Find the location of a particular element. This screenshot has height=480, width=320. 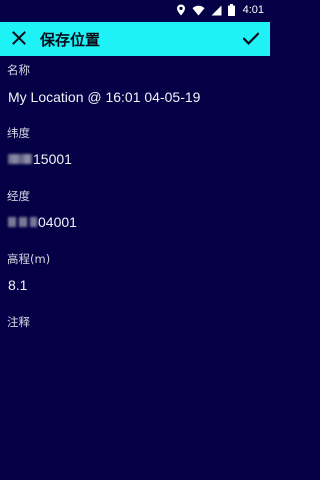

check-icon is located at coordinates (251, 39).